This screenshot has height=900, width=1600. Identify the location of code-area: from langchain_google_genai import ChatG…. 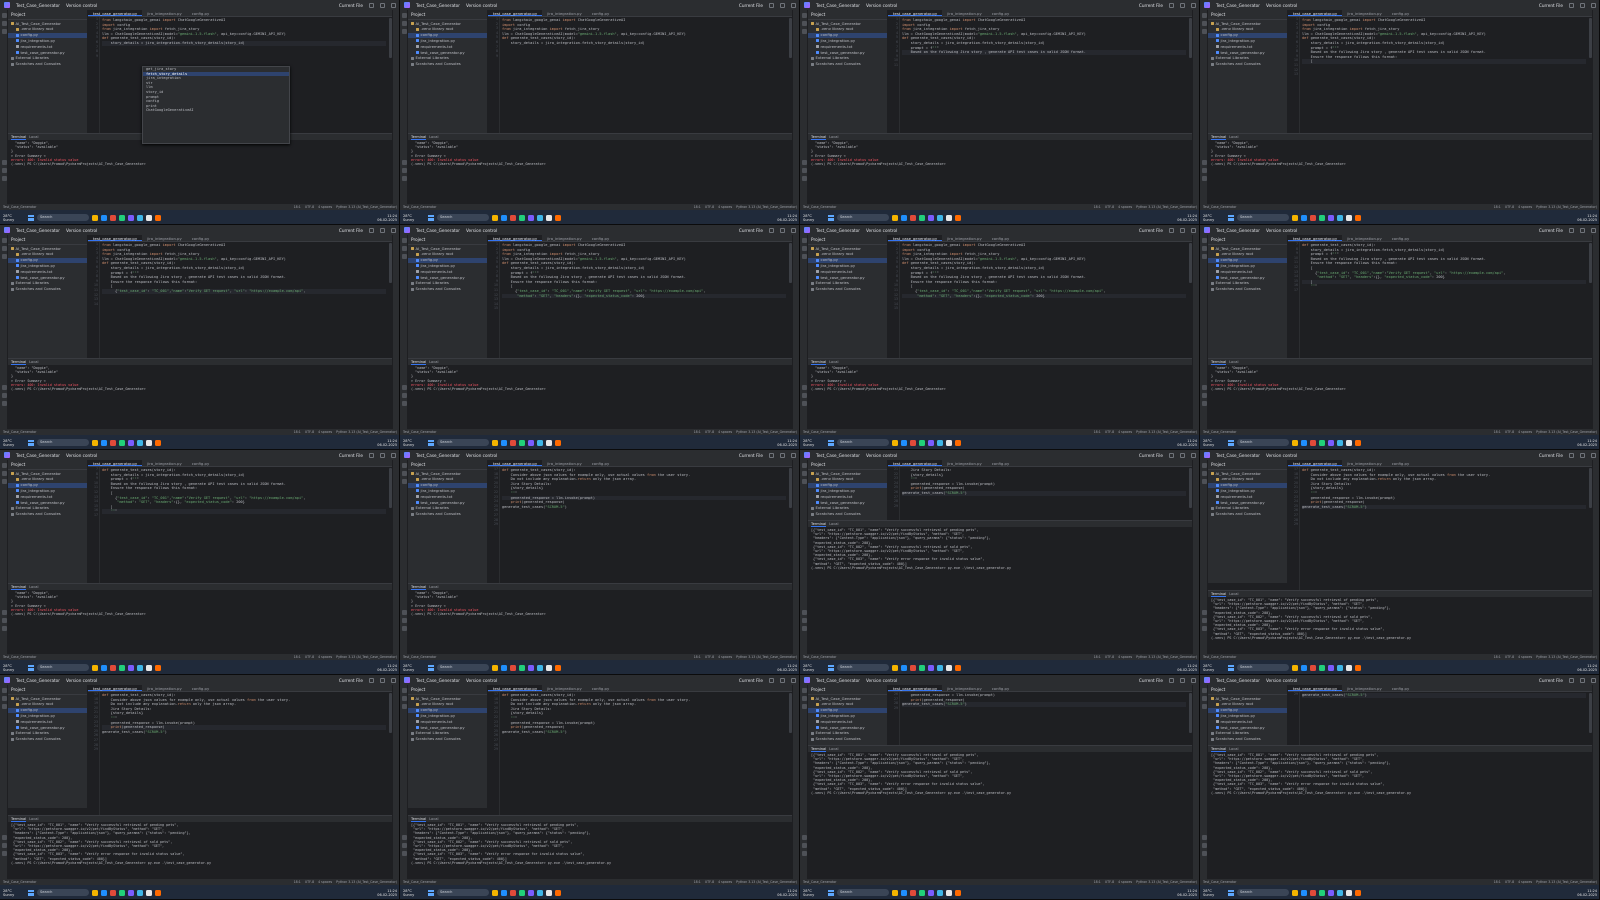
(244, 300).